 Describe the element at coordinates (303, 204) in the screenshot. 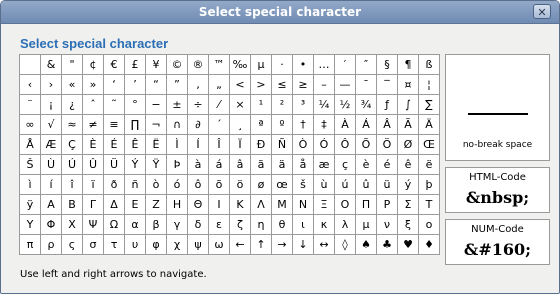

I see `character-cell: Ν` at that location.